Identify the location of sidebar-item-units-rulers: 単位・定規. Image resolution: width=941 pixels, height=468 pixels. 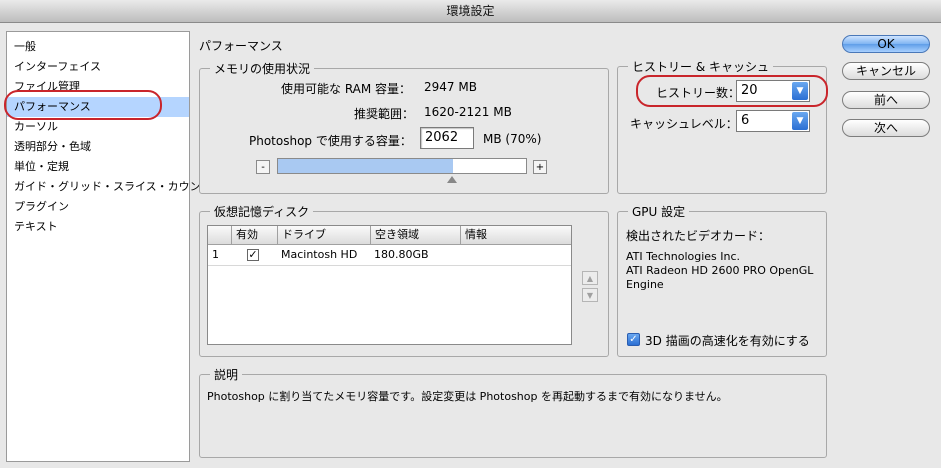
(98, 167).